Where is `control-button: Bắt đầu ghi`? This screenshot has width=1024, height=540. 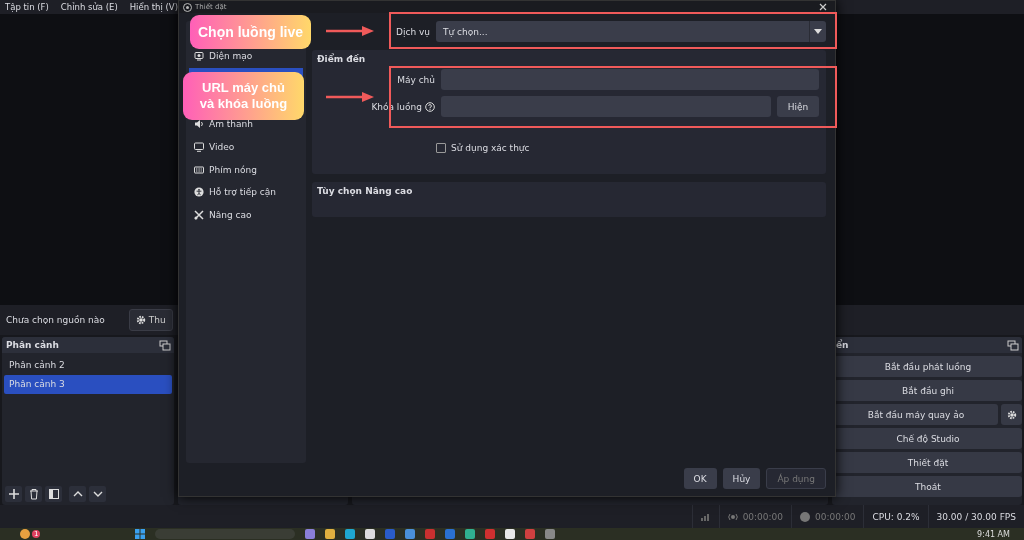 control-button: Bắt đầu ghi is located at coordinates (928, 390).